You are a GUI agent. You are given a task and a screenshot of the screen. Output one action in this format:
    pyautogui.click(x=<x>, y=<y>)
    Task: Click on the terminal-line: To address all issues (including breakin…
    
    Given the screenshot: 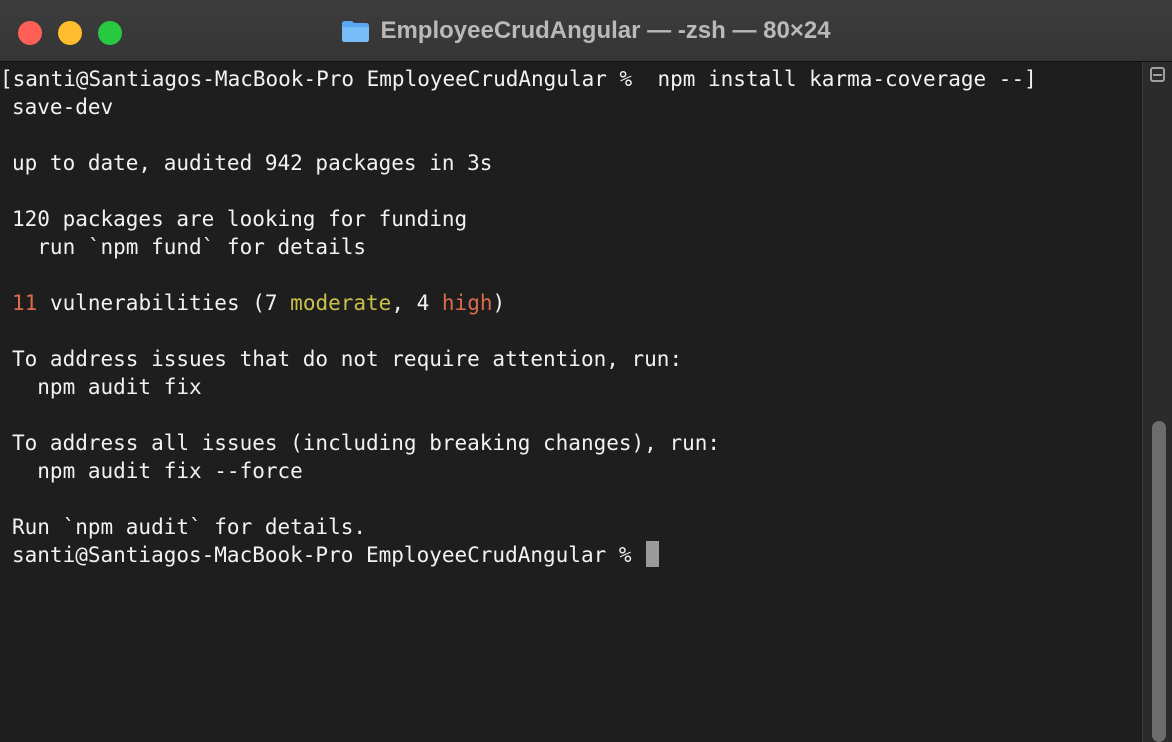 What is the action you would take?
    pyautogui.click(x=366, y=443)
    